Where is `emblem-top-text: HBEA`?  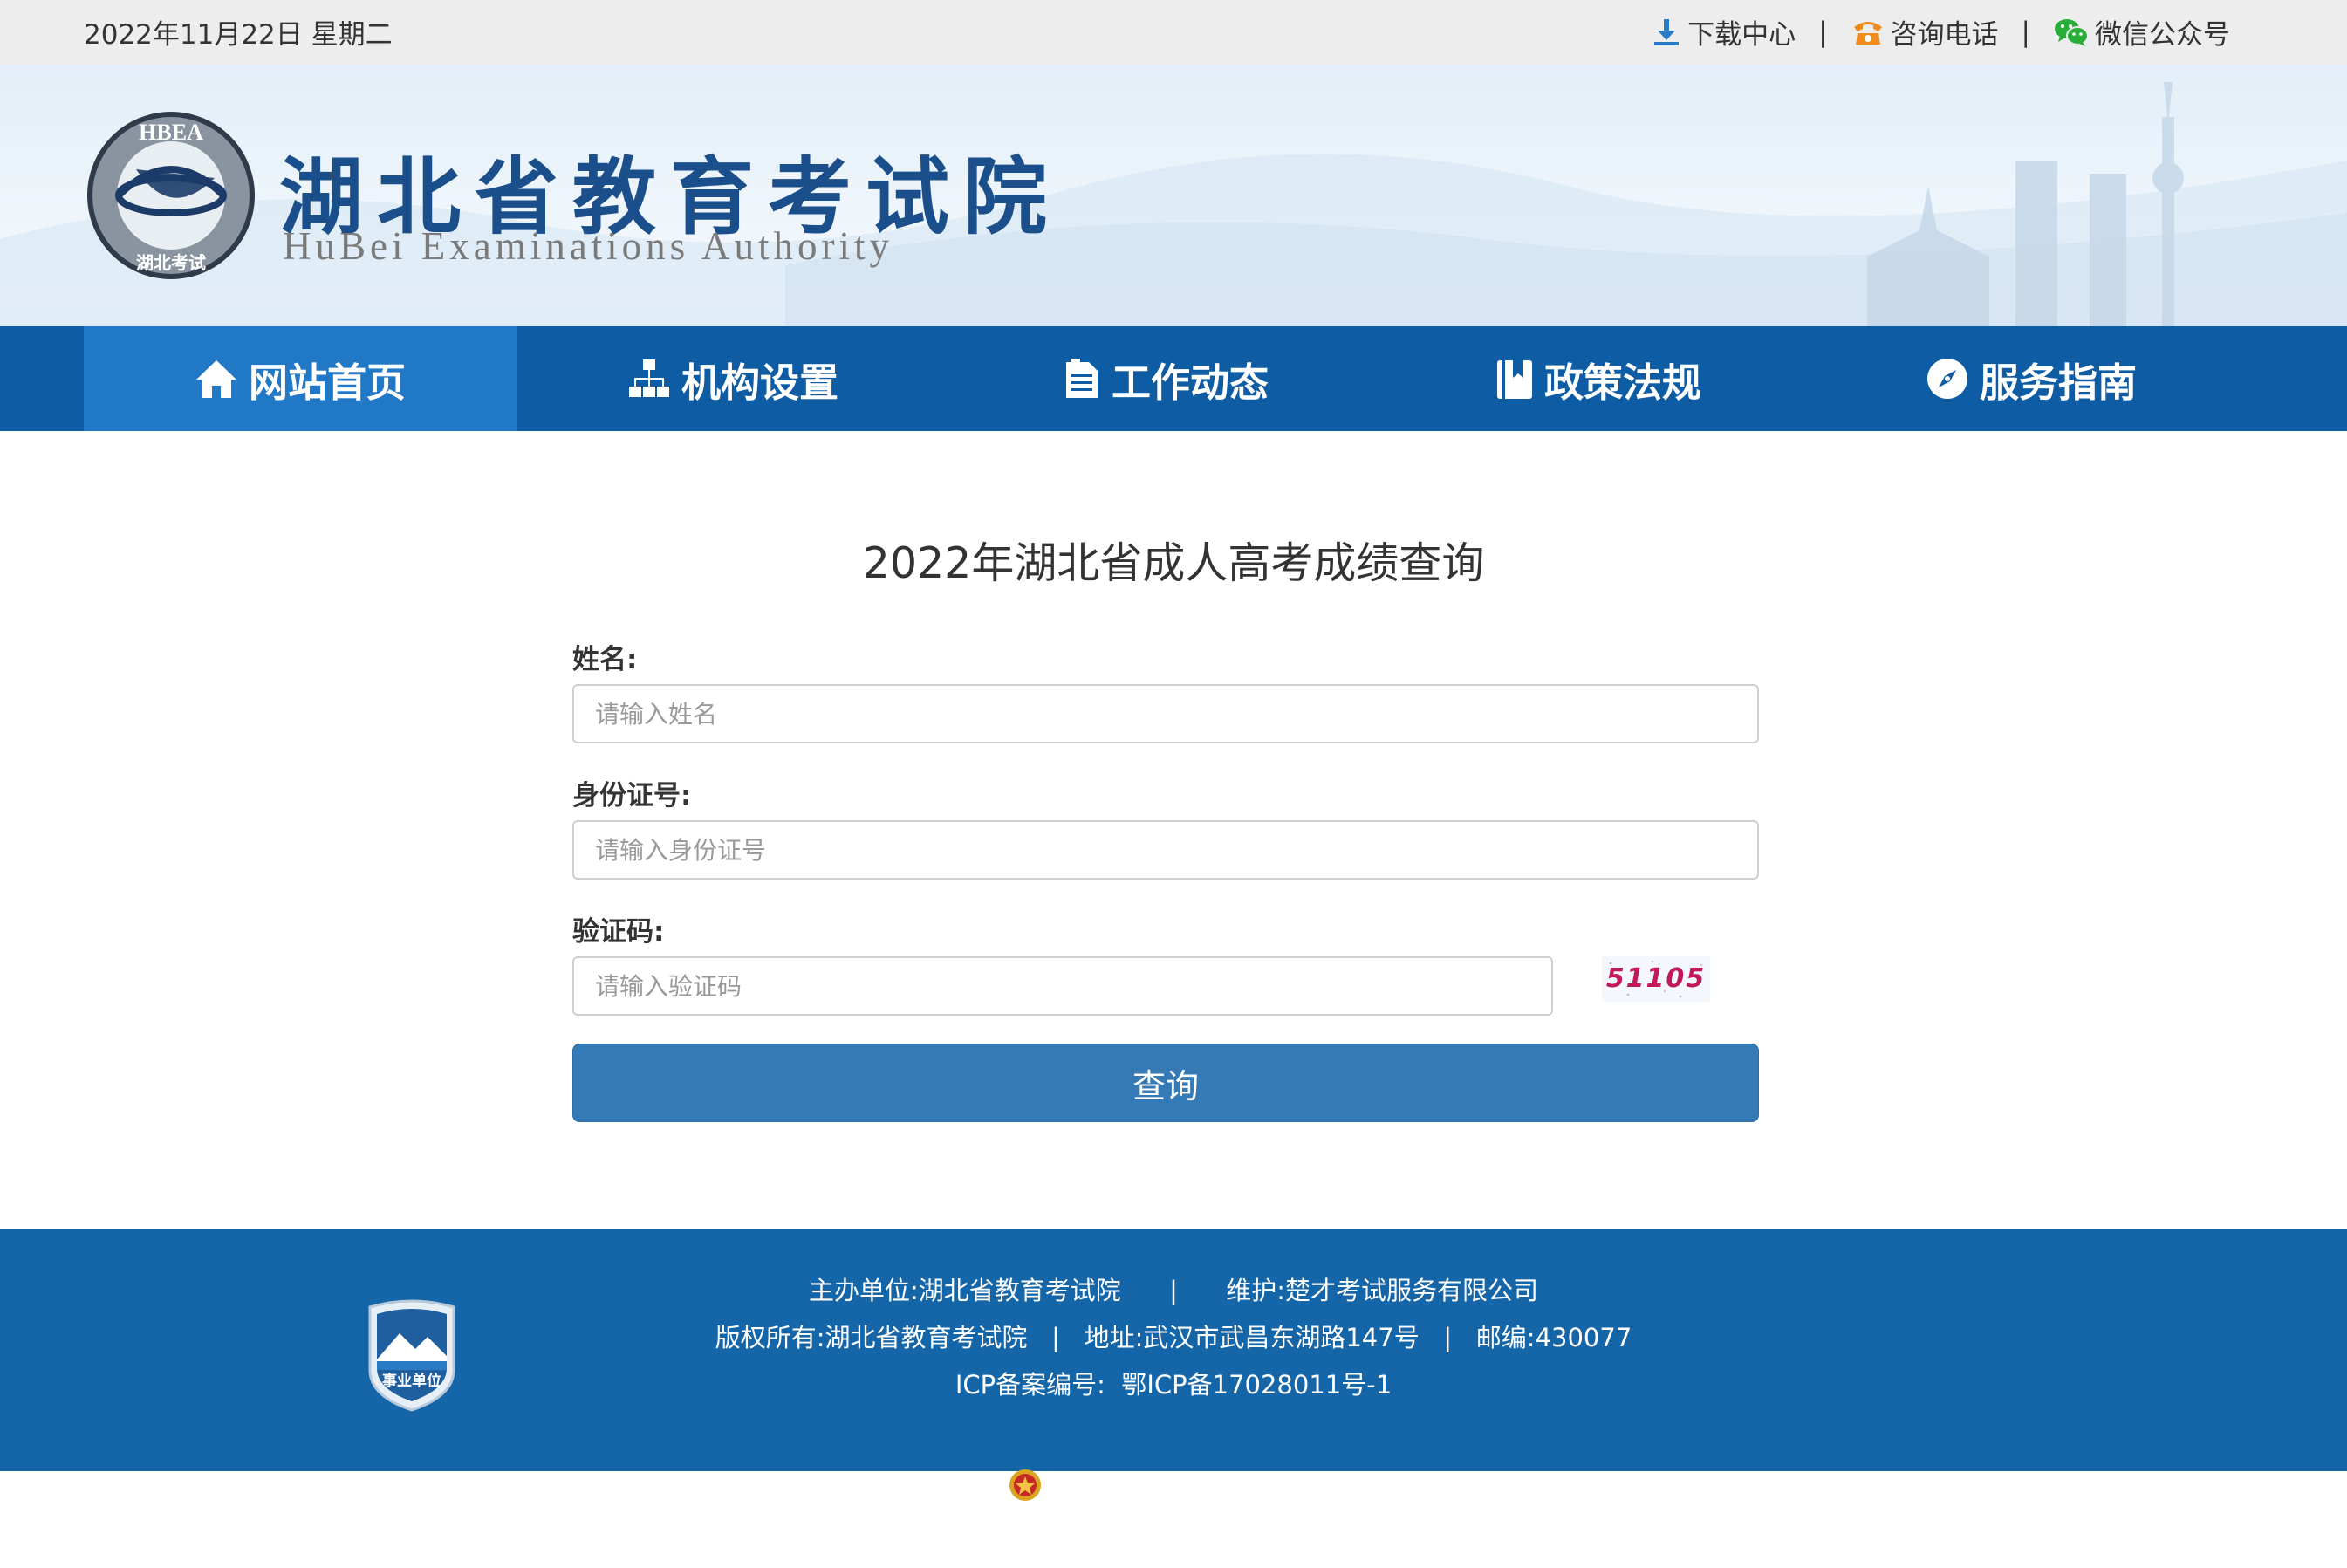
emblem-top-text: HBEA is located at coordinates (171, 133).